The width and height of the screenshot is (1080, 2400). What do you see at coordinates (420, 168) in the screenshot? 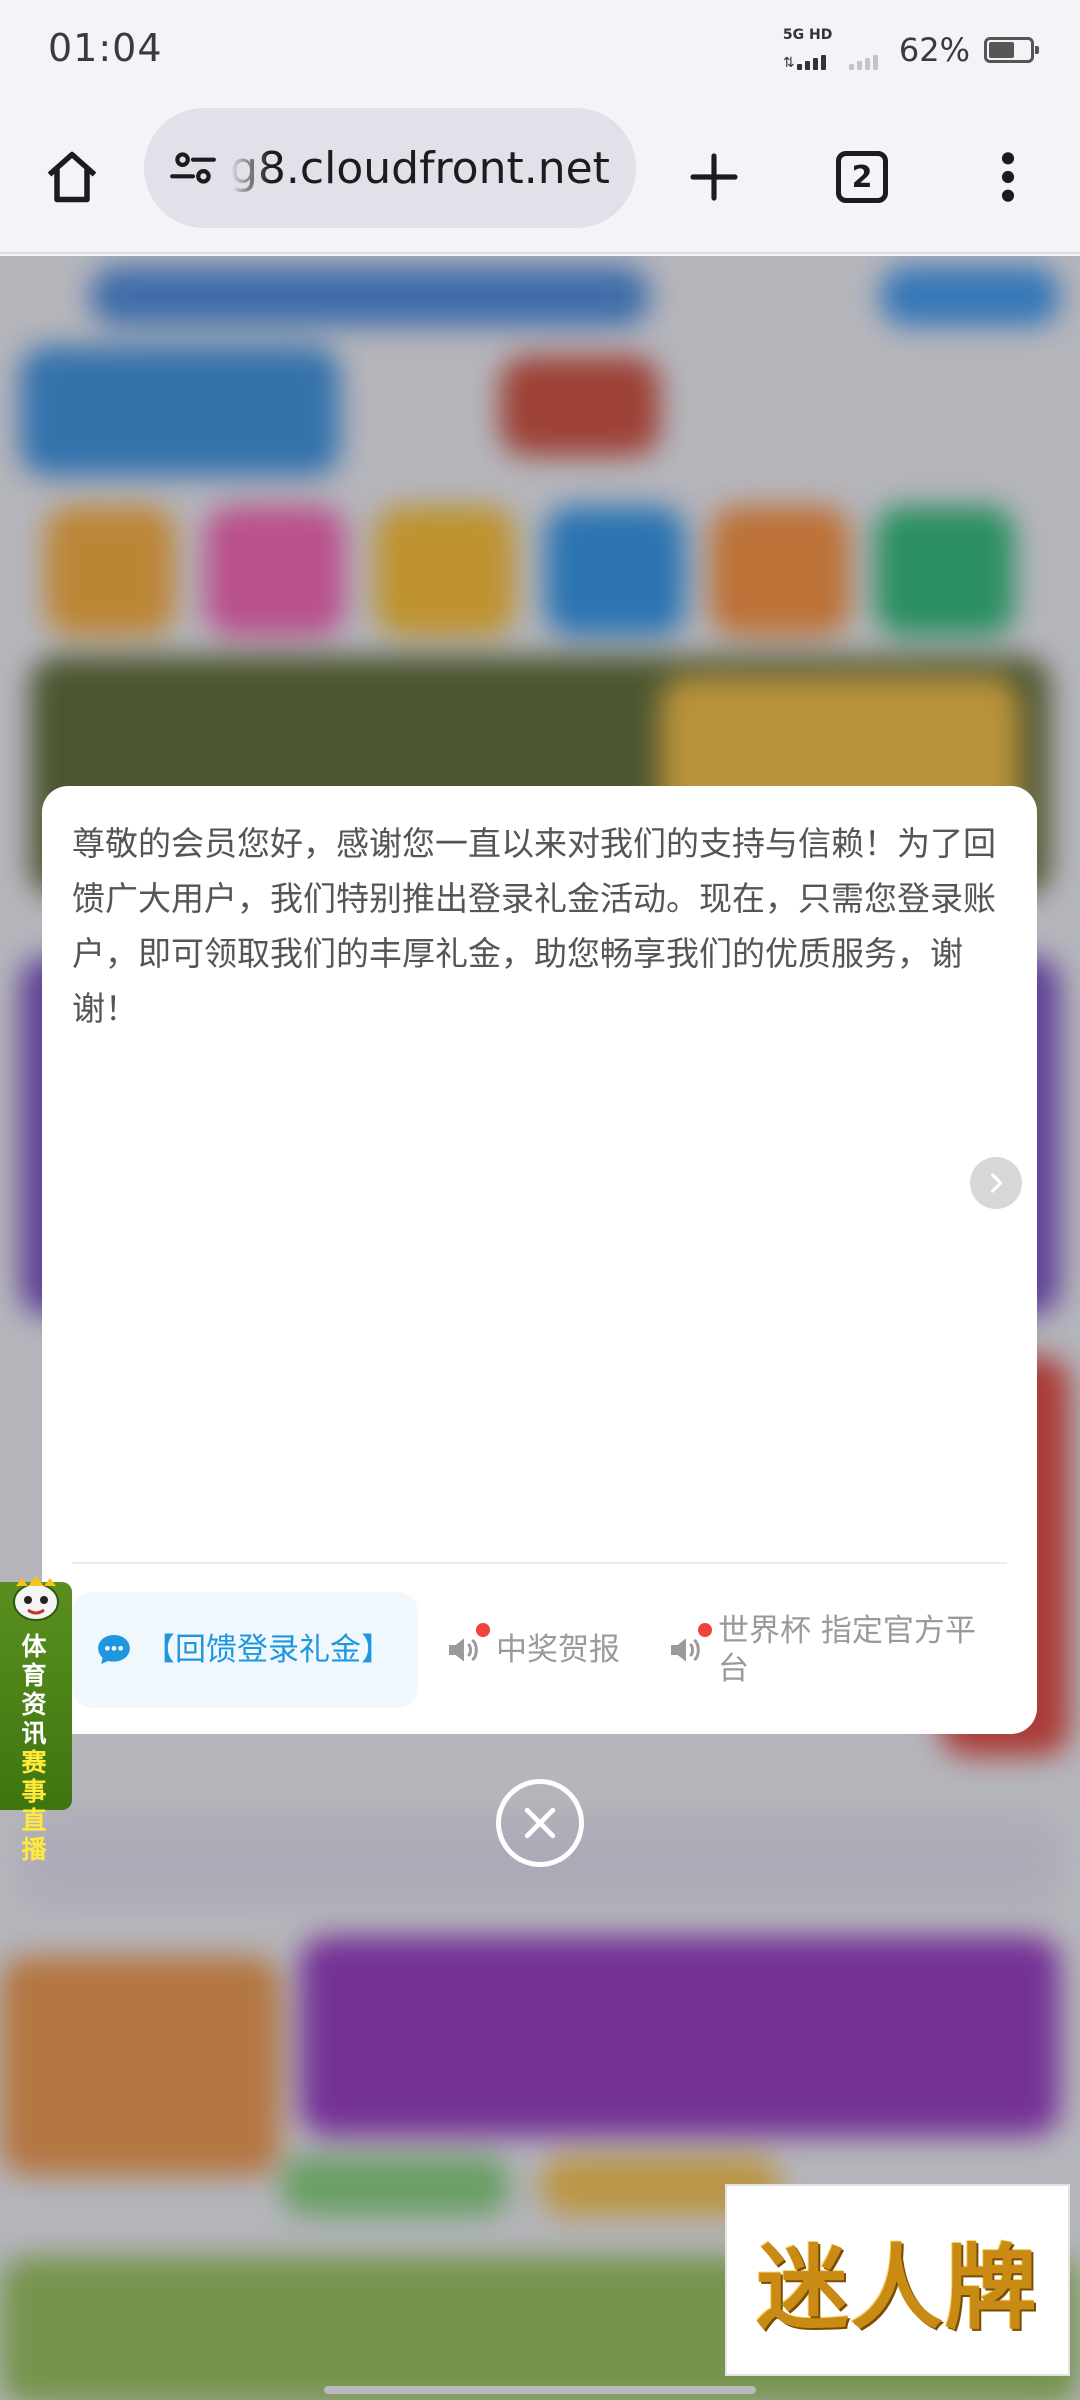
I see `url-text: g8.cloudfront.net` at bounding box center [420, 168].